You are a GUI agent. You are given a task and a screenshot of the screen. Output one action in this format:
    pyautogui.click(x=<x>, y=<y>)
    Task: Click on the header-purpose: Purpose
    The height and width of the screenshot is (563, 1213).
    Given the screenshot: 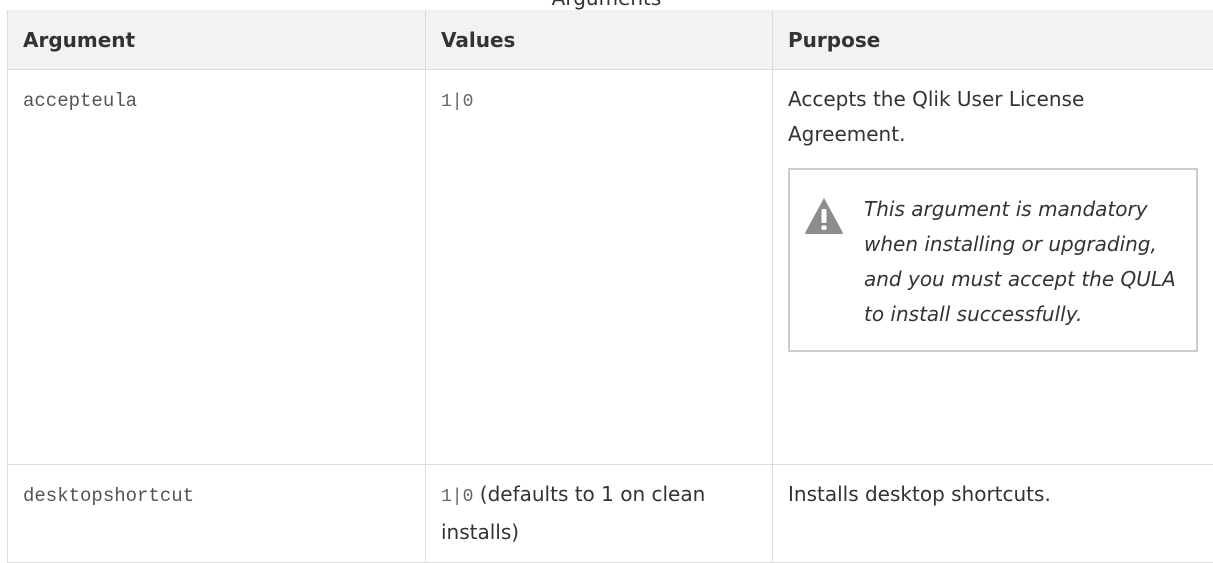 What is the action you would take?
    pyautogui.click(x=993, y=40)
    